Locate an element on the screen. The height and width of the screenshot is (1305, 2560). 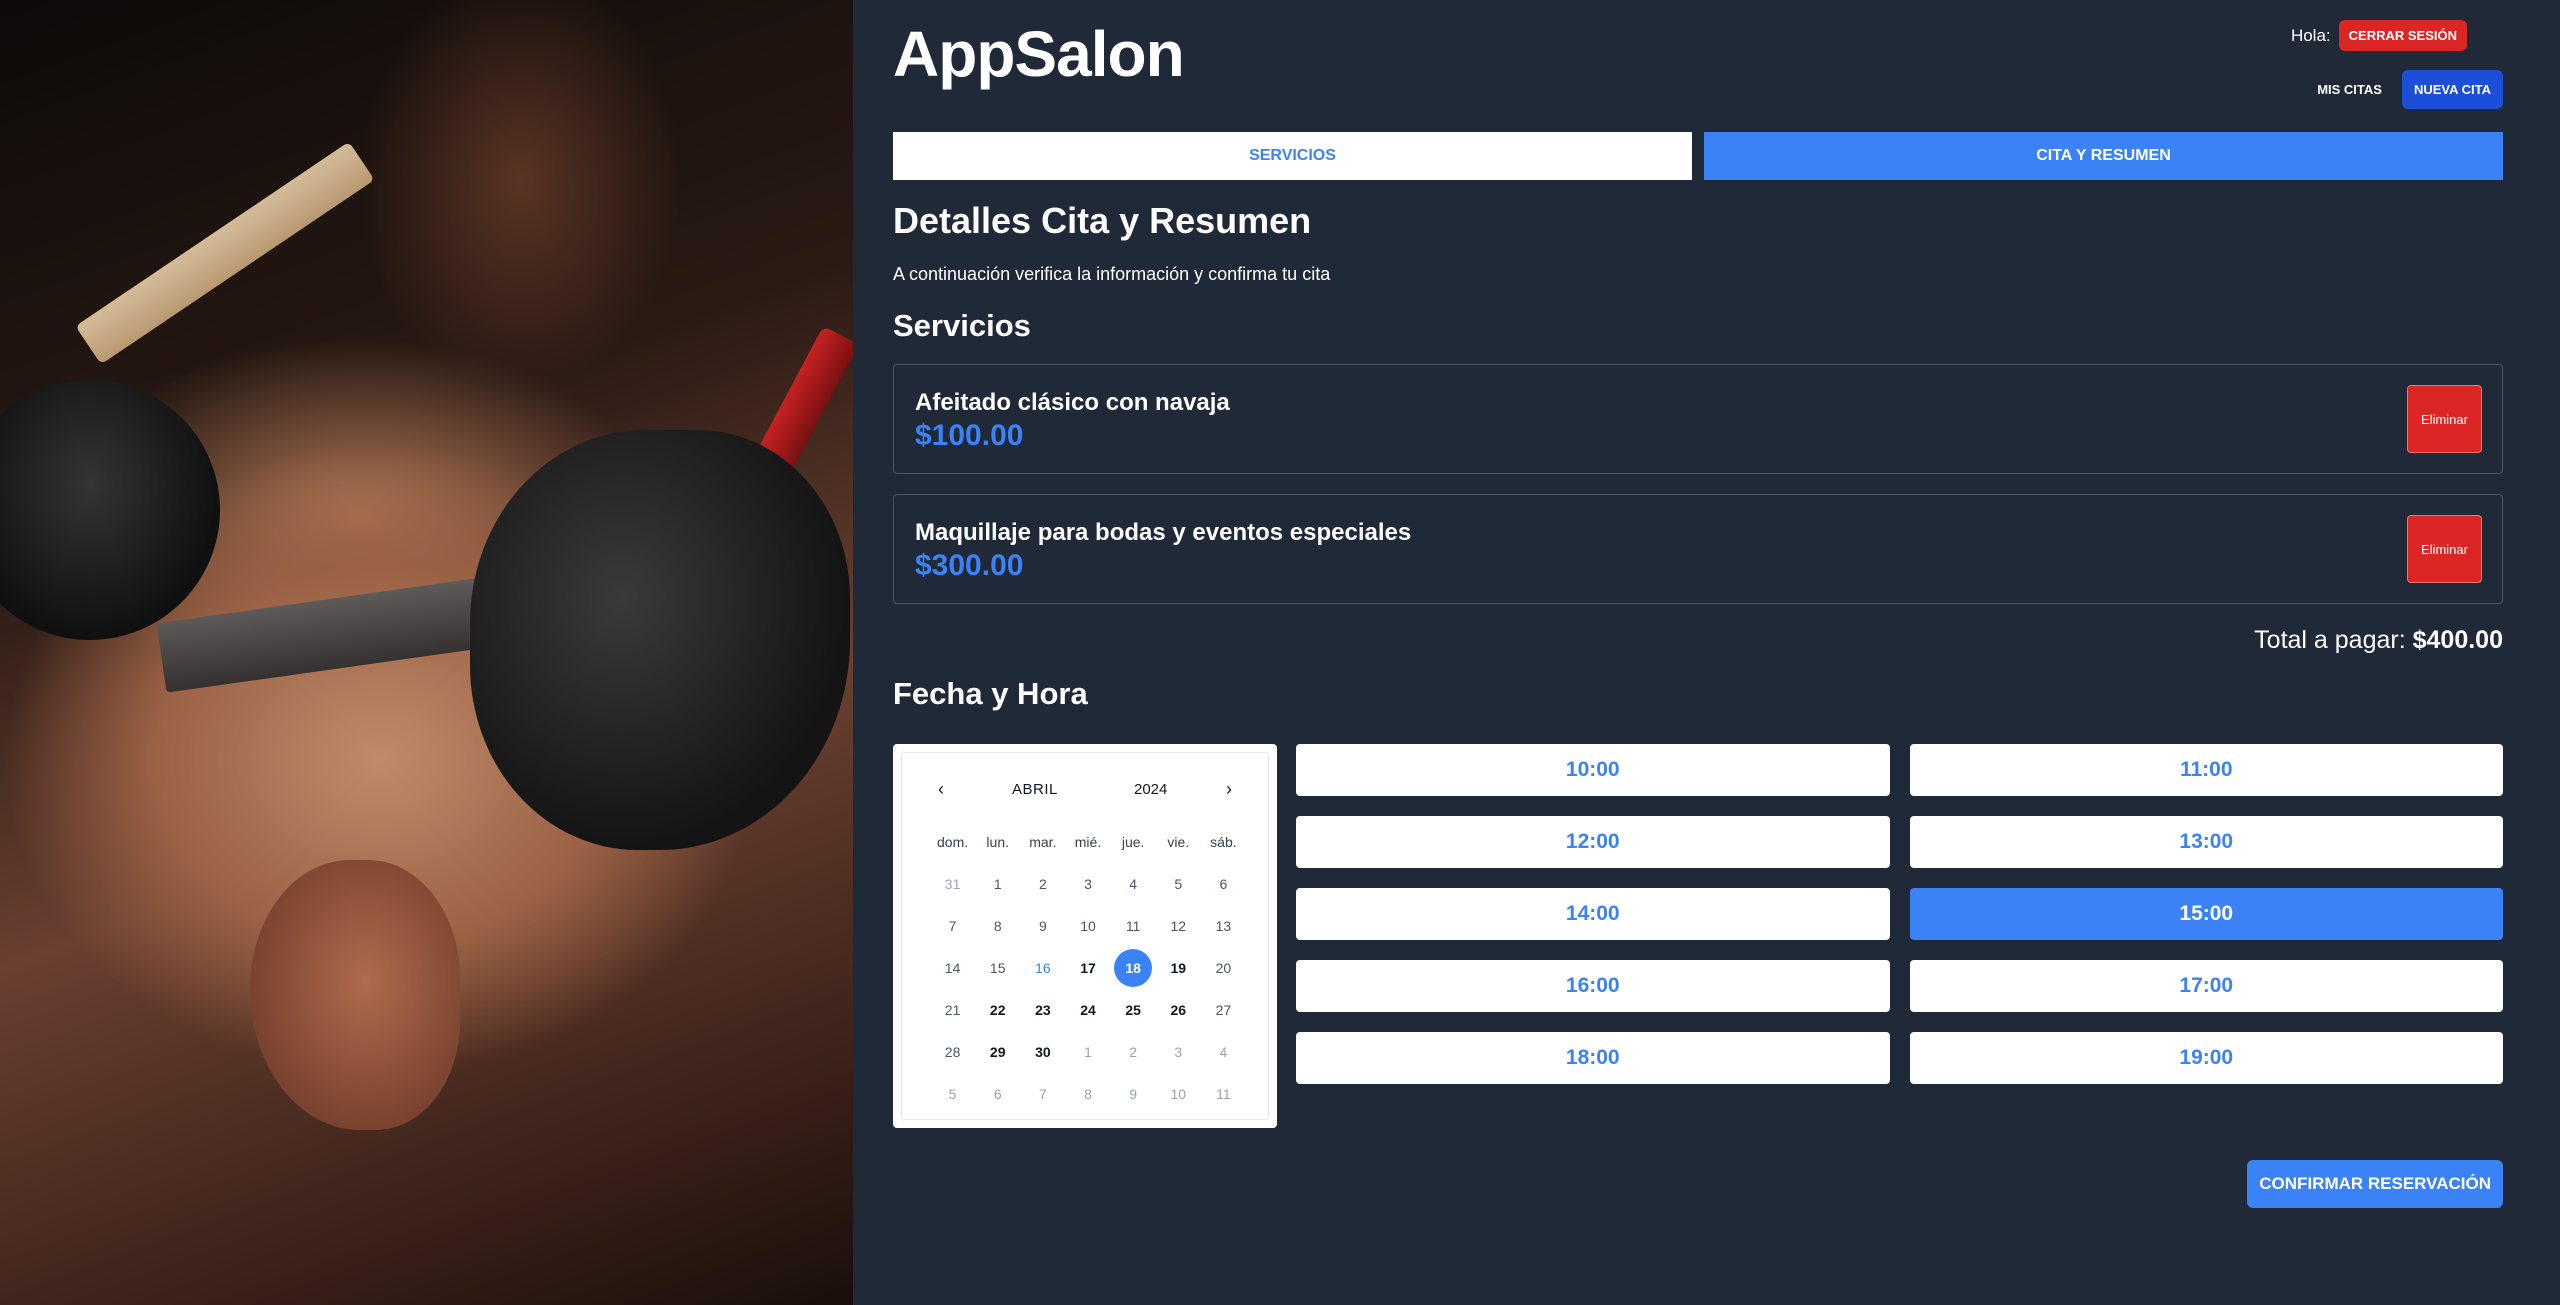
calendar-day: 23 is located at coordinates (1042, 1010).